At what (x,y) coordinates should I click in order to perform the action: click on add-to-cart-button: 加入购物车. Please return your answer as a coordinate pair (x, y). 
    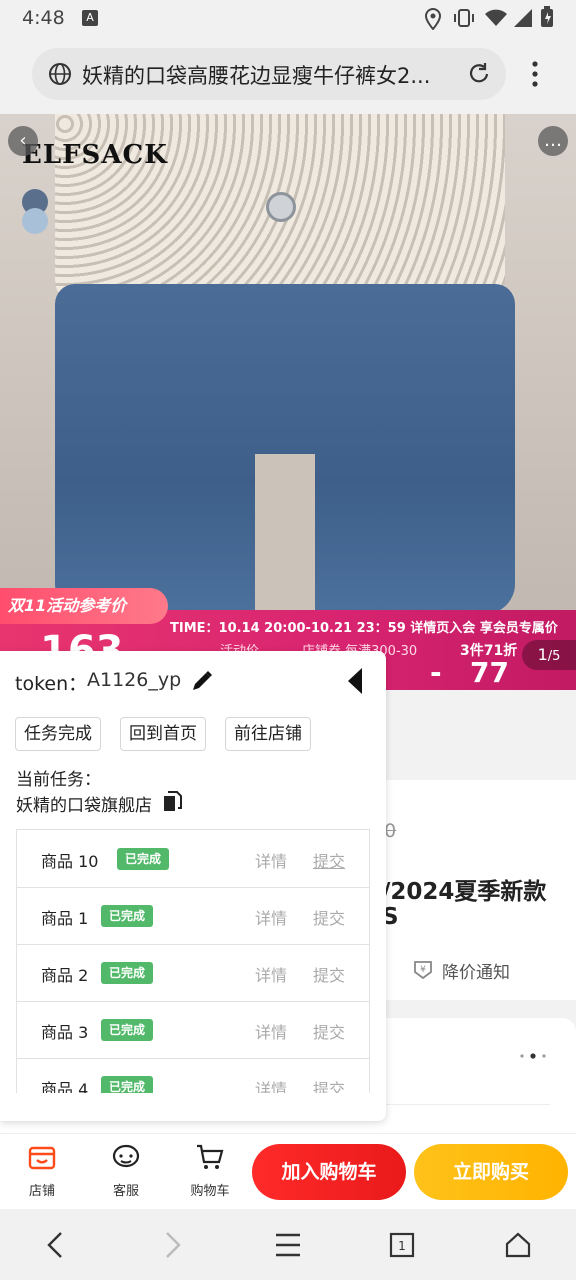
    Looking at the image, I should click on (329, 1172).